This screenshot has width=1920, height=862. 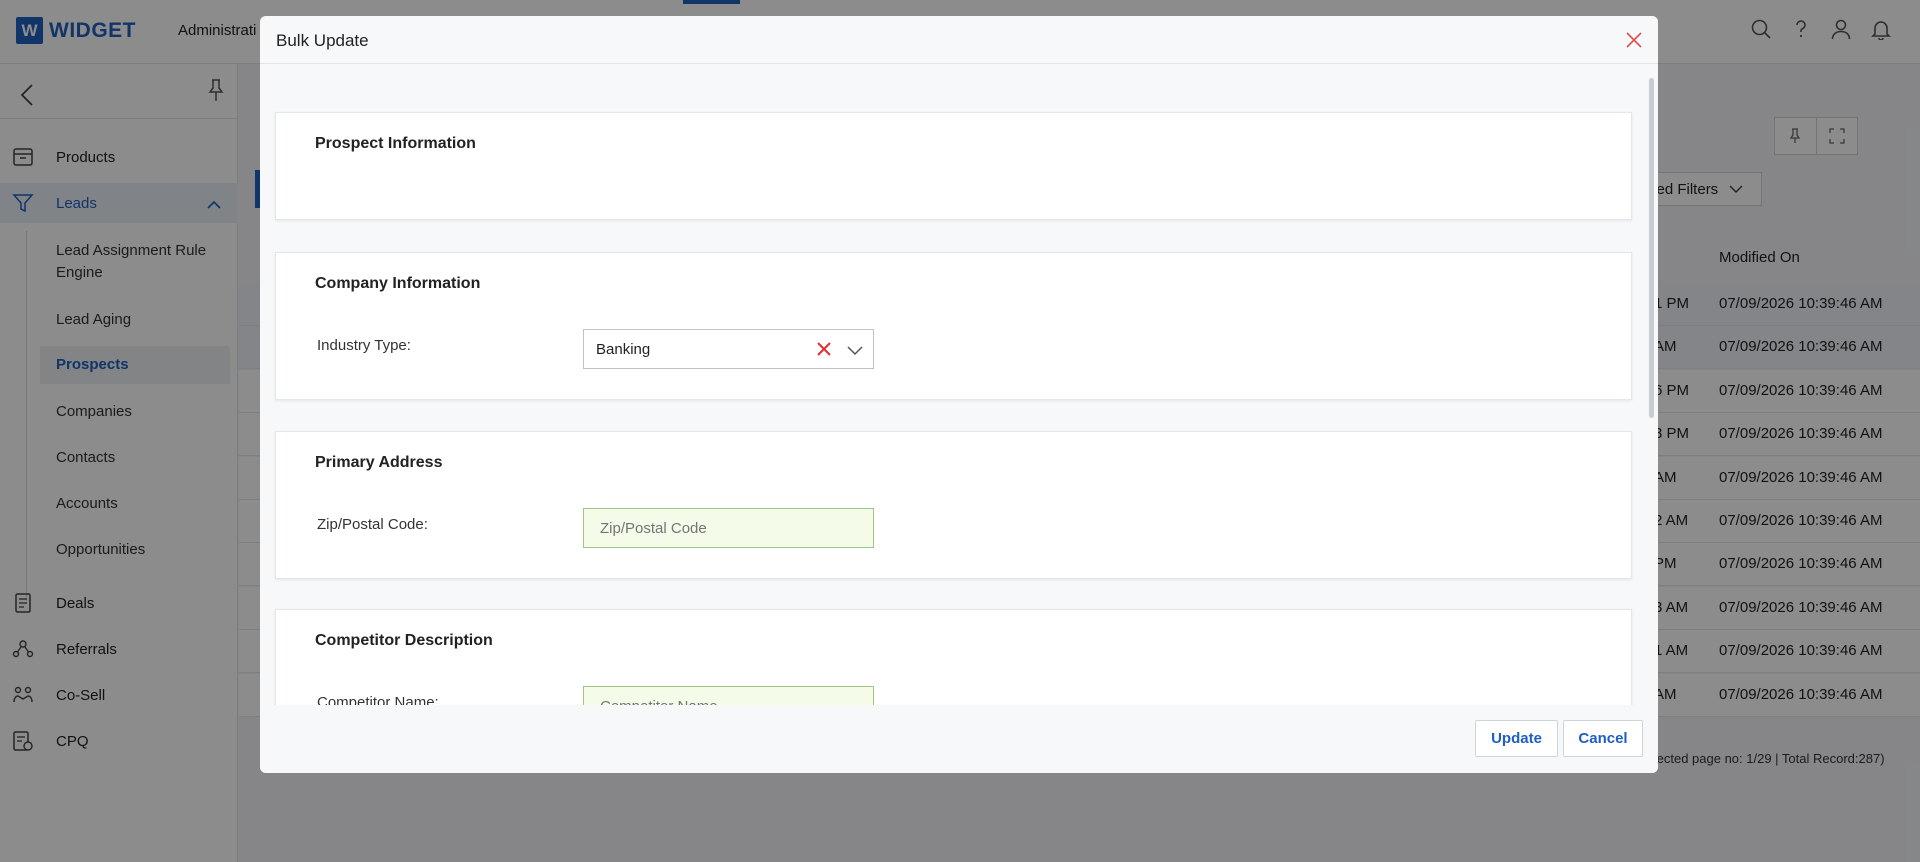 What do you see at coordinates (398, 283) in the screenshot?
I see `section-title: Company Information` at bounding box center [398, 283].